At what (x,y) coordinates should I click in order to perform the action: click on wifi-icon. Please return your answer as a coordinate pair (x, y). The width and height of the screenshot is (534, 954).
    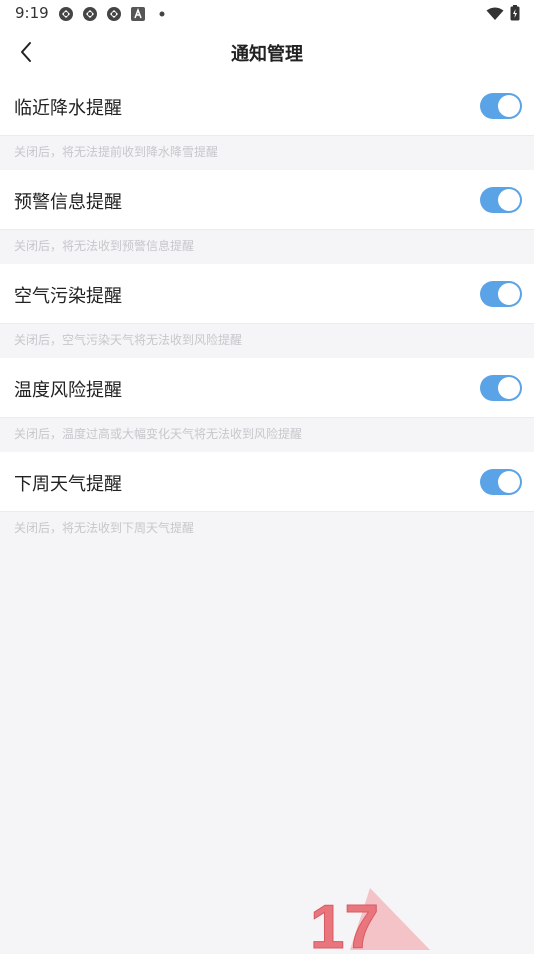
    Looking at the image, I should click on (495, 15).